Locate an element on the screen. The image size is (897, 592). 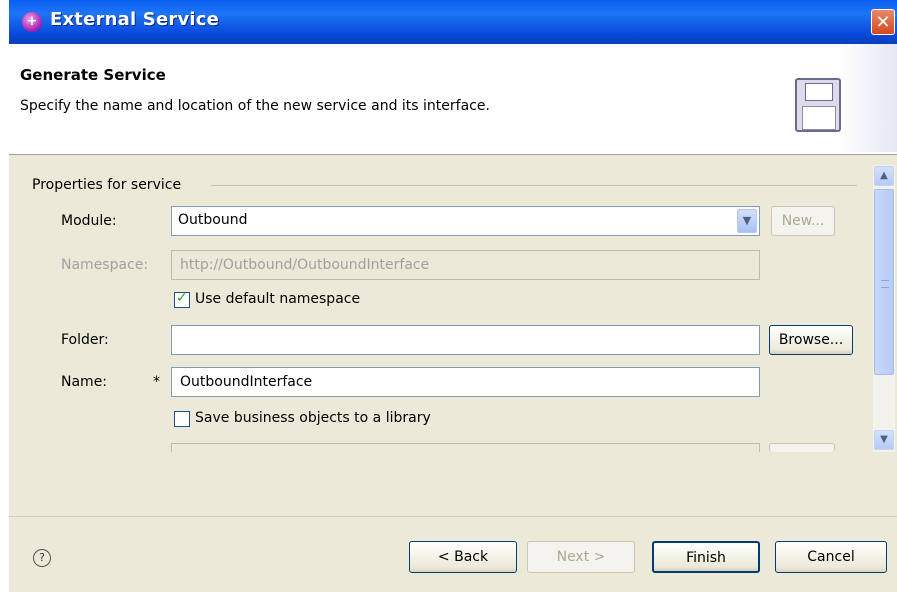
required-marker: * is located at coordinates (156, 382).